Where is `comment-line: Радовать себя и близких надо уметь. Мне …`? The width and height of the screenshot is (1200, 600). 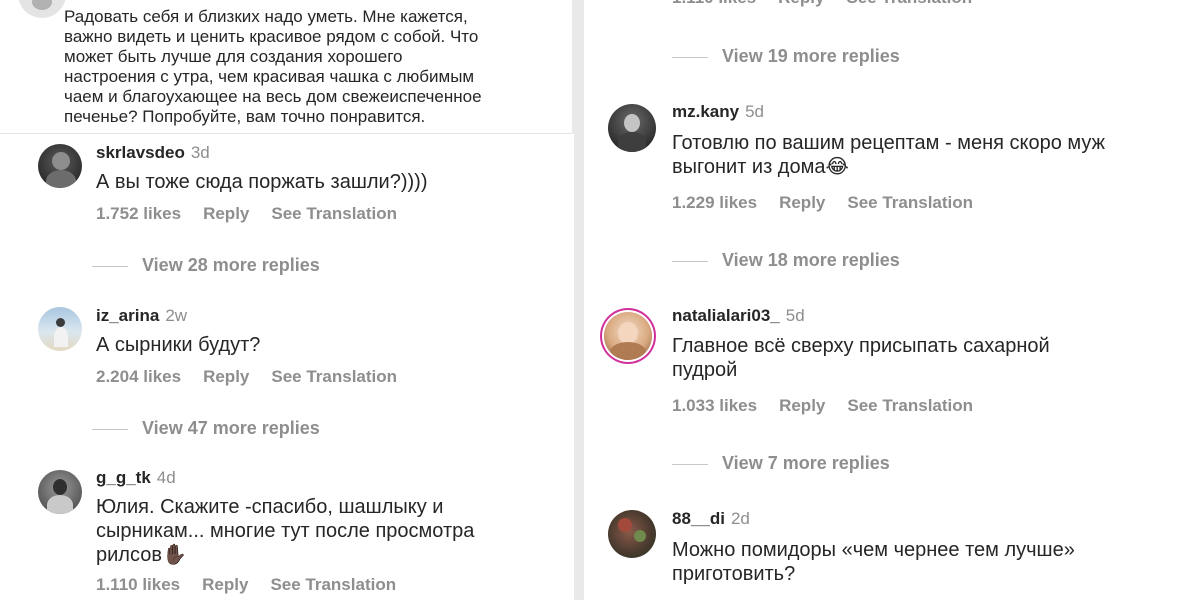 comment-line: Радовать себя и близких надо уметь. Мне … is located at coordinates (266, 16).